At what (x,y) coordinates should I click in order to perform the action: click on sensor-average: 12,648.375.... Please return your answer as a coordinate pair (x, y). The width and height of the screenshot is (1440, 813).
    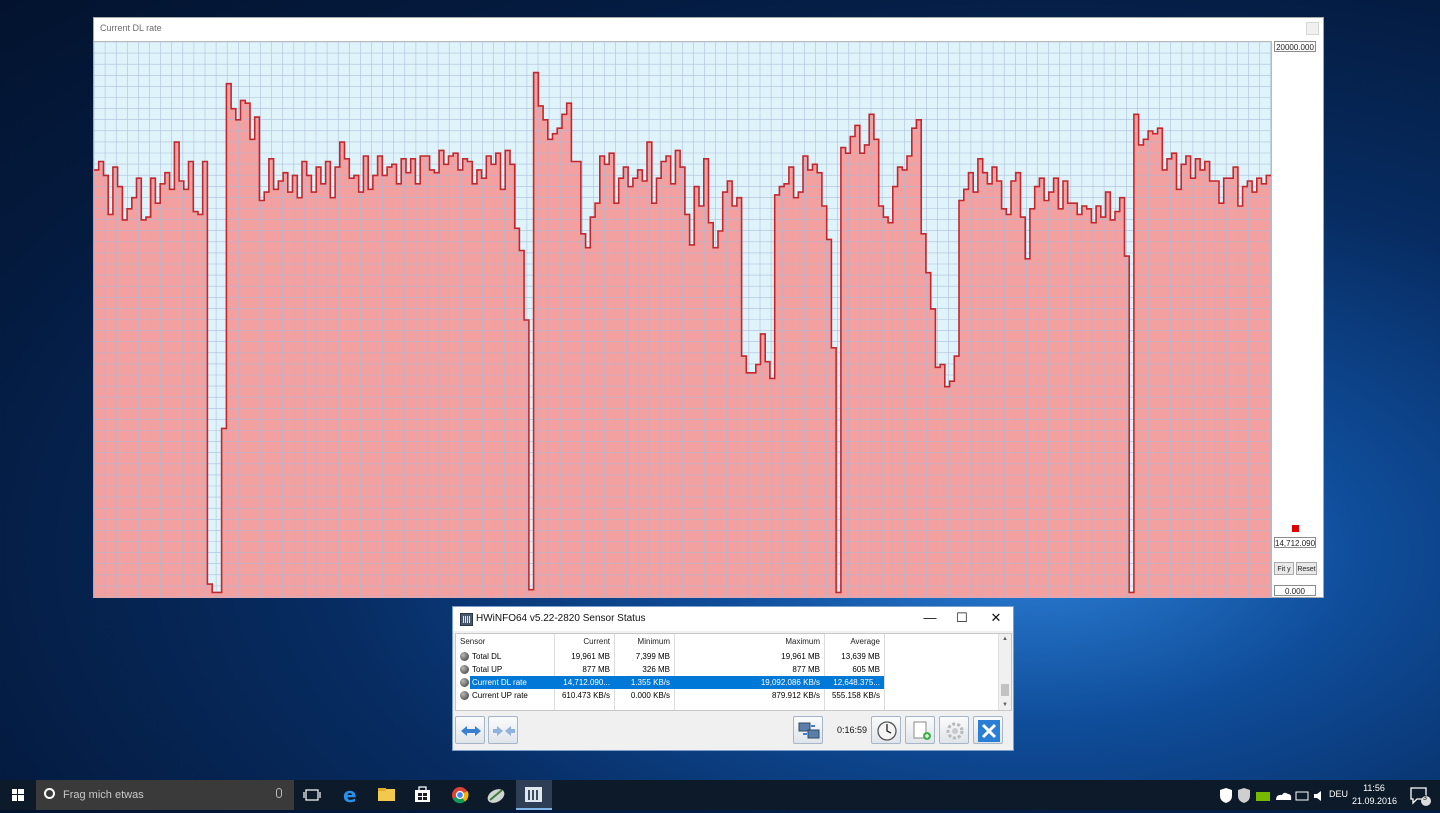
    Looking at the image, I should click on (854, 682).